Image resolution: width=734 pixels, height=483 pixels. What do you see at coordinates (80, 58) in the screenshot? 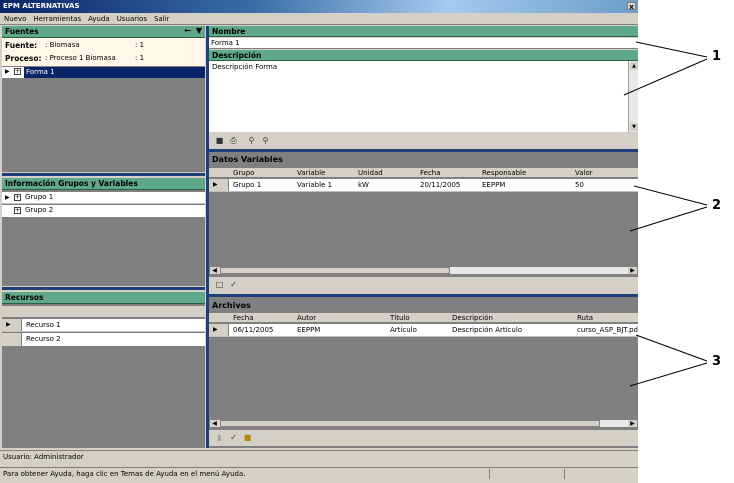
I see `proceso-value: : Proceso 1 Biomasa` at bounding box center [80, 58].